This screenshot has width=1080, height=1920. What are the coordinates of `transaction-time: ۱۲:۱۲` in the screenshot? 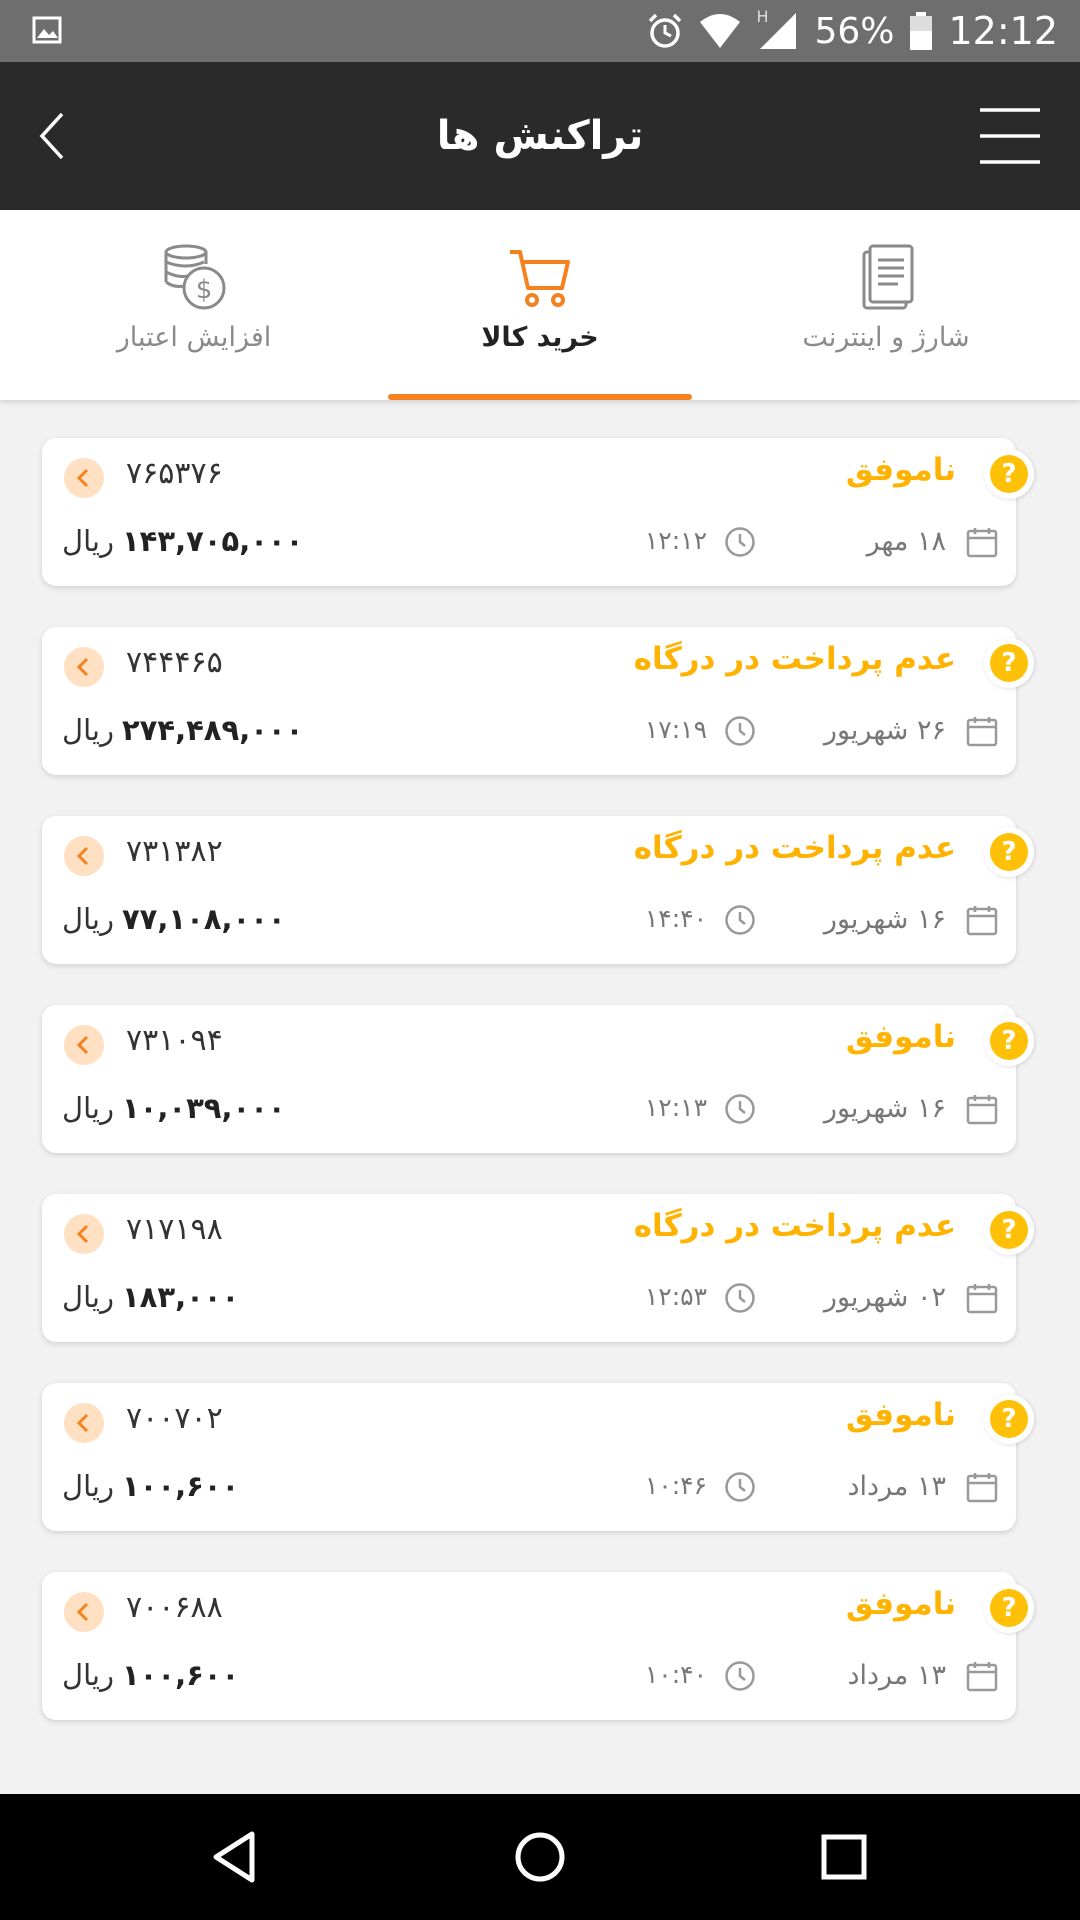 It's located at (675, 540).